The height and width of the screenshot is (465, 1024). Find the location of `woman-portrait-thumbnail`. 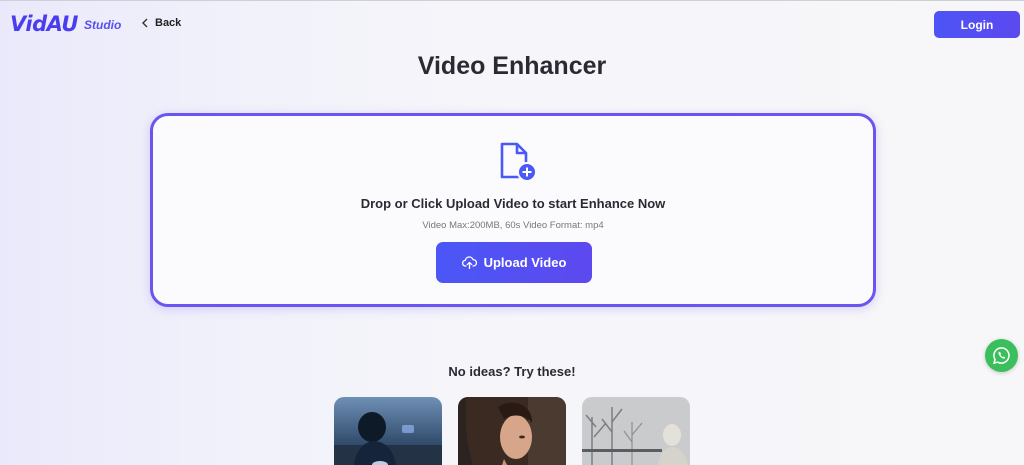

woman-portrait-thumbnail is located at coordinates (512, 431).